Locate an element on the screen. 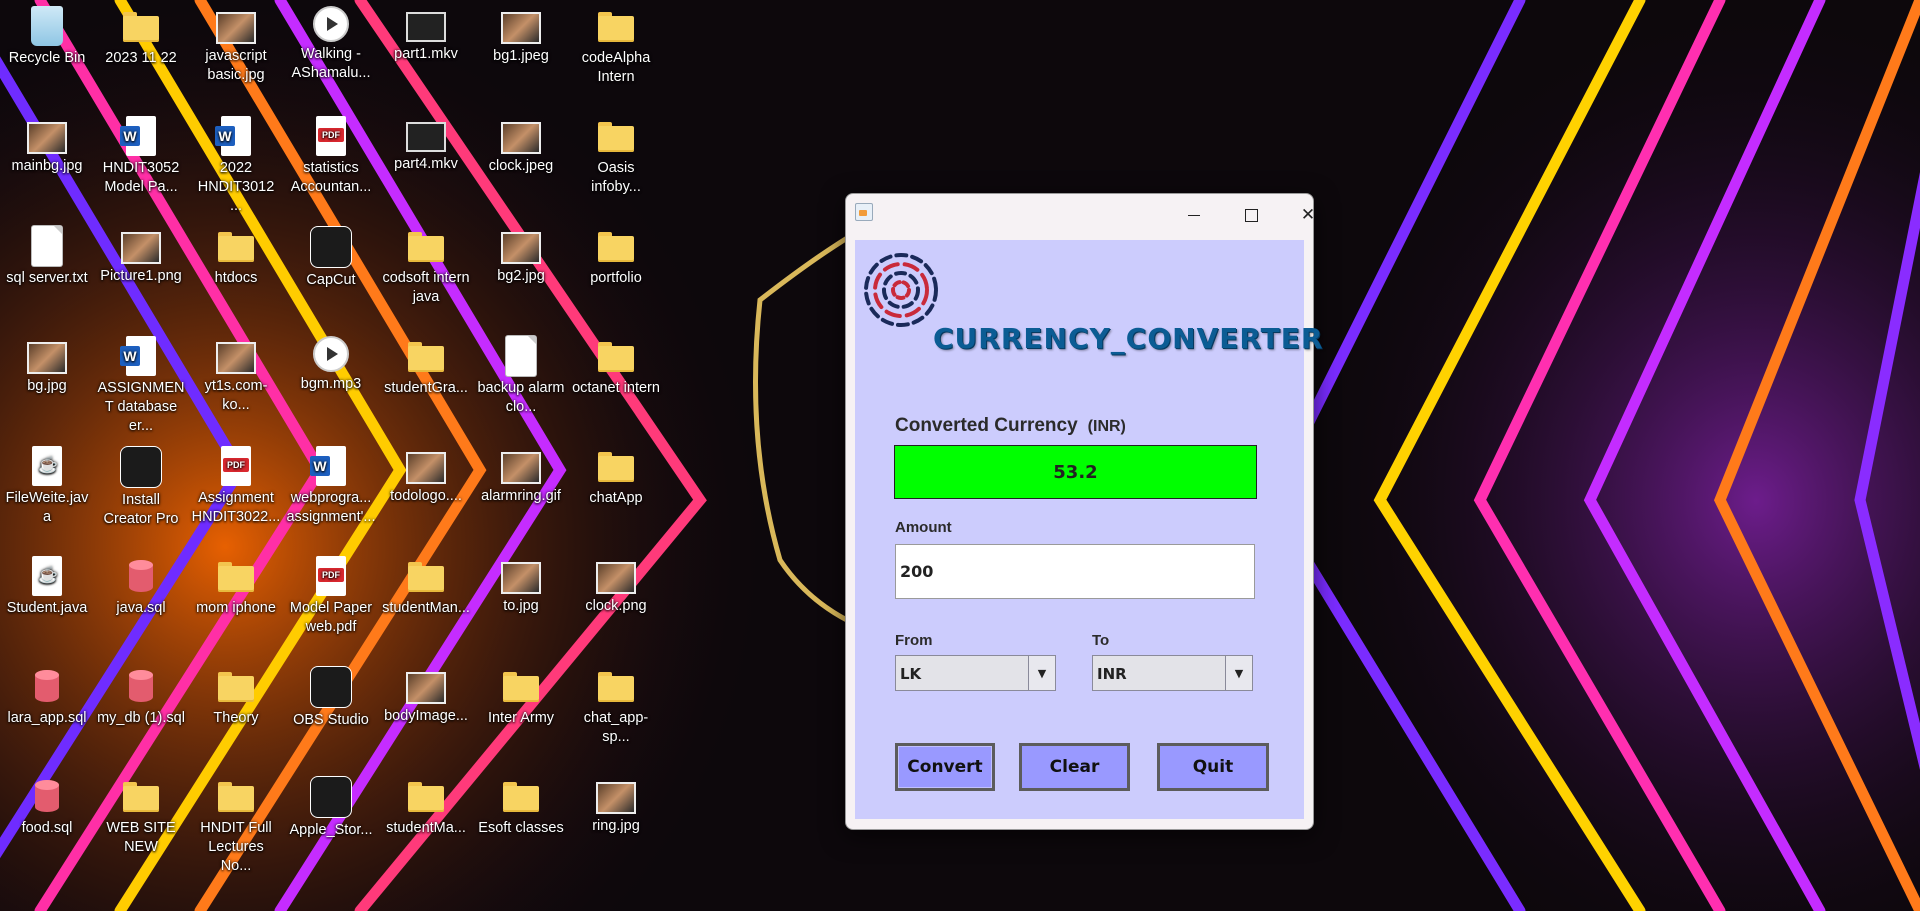 The width and height of the screenshot is (1920, 911). text-file-icon is located at coordinates (47, 246).